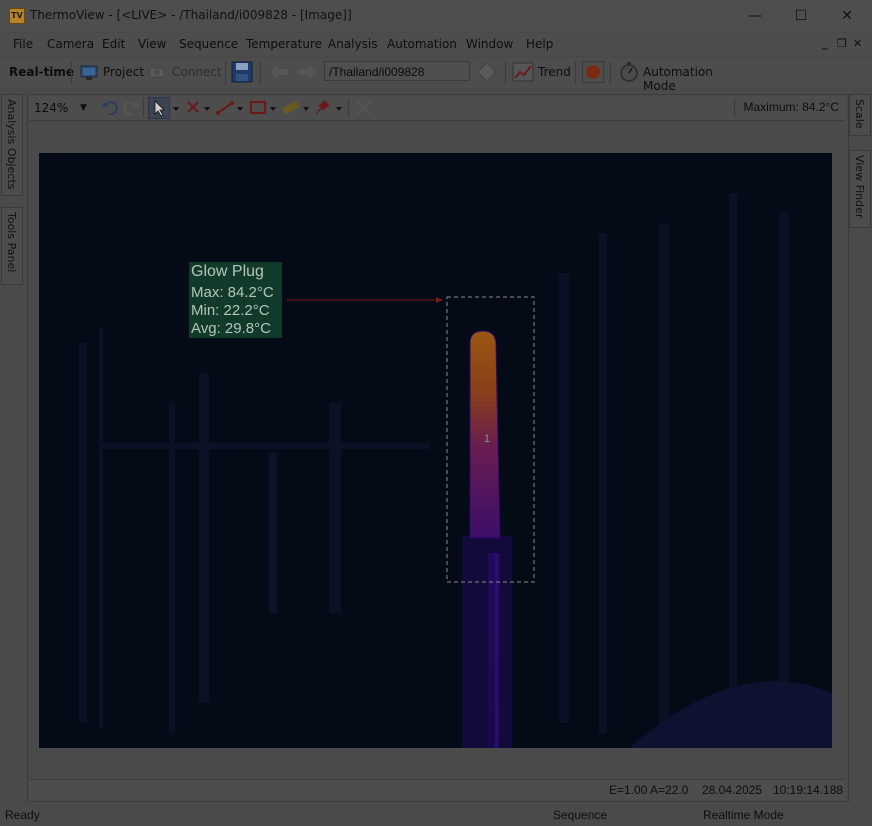 The image size is (872, 826). I want to click on app-icon: TV, so click(17, 16).